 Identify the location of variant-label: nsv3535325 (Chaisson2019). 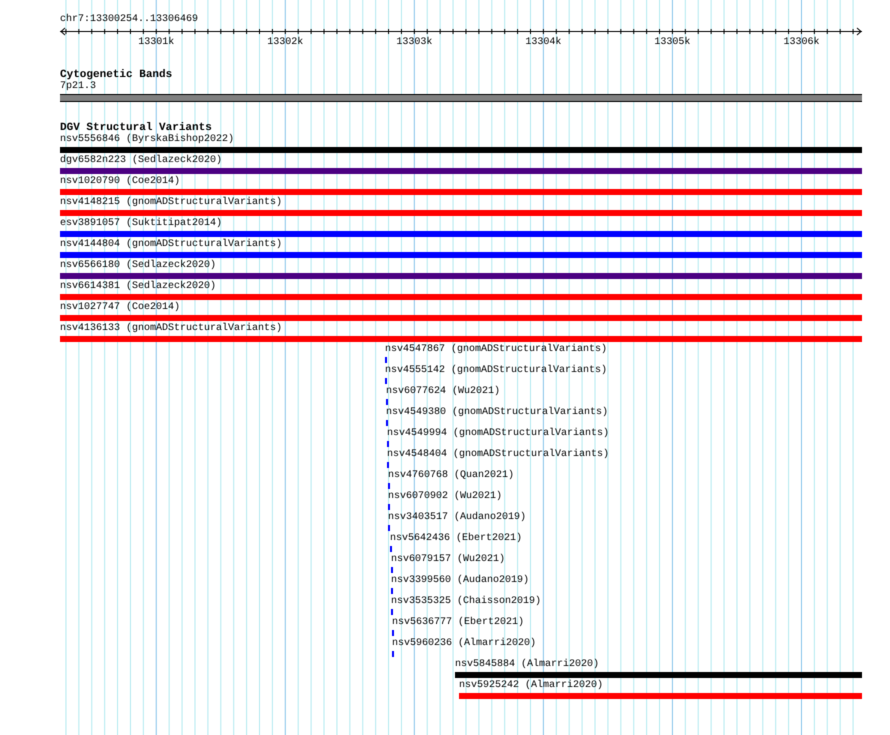
(466, 602).